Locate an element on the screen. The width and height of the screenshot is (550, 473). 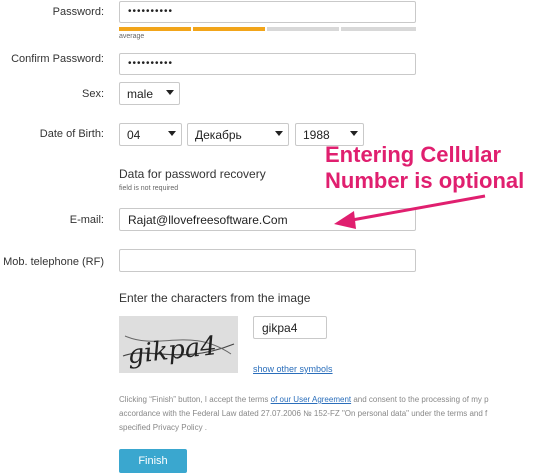
captcha-image: gikpa4 is located at coordinates (178, 344).